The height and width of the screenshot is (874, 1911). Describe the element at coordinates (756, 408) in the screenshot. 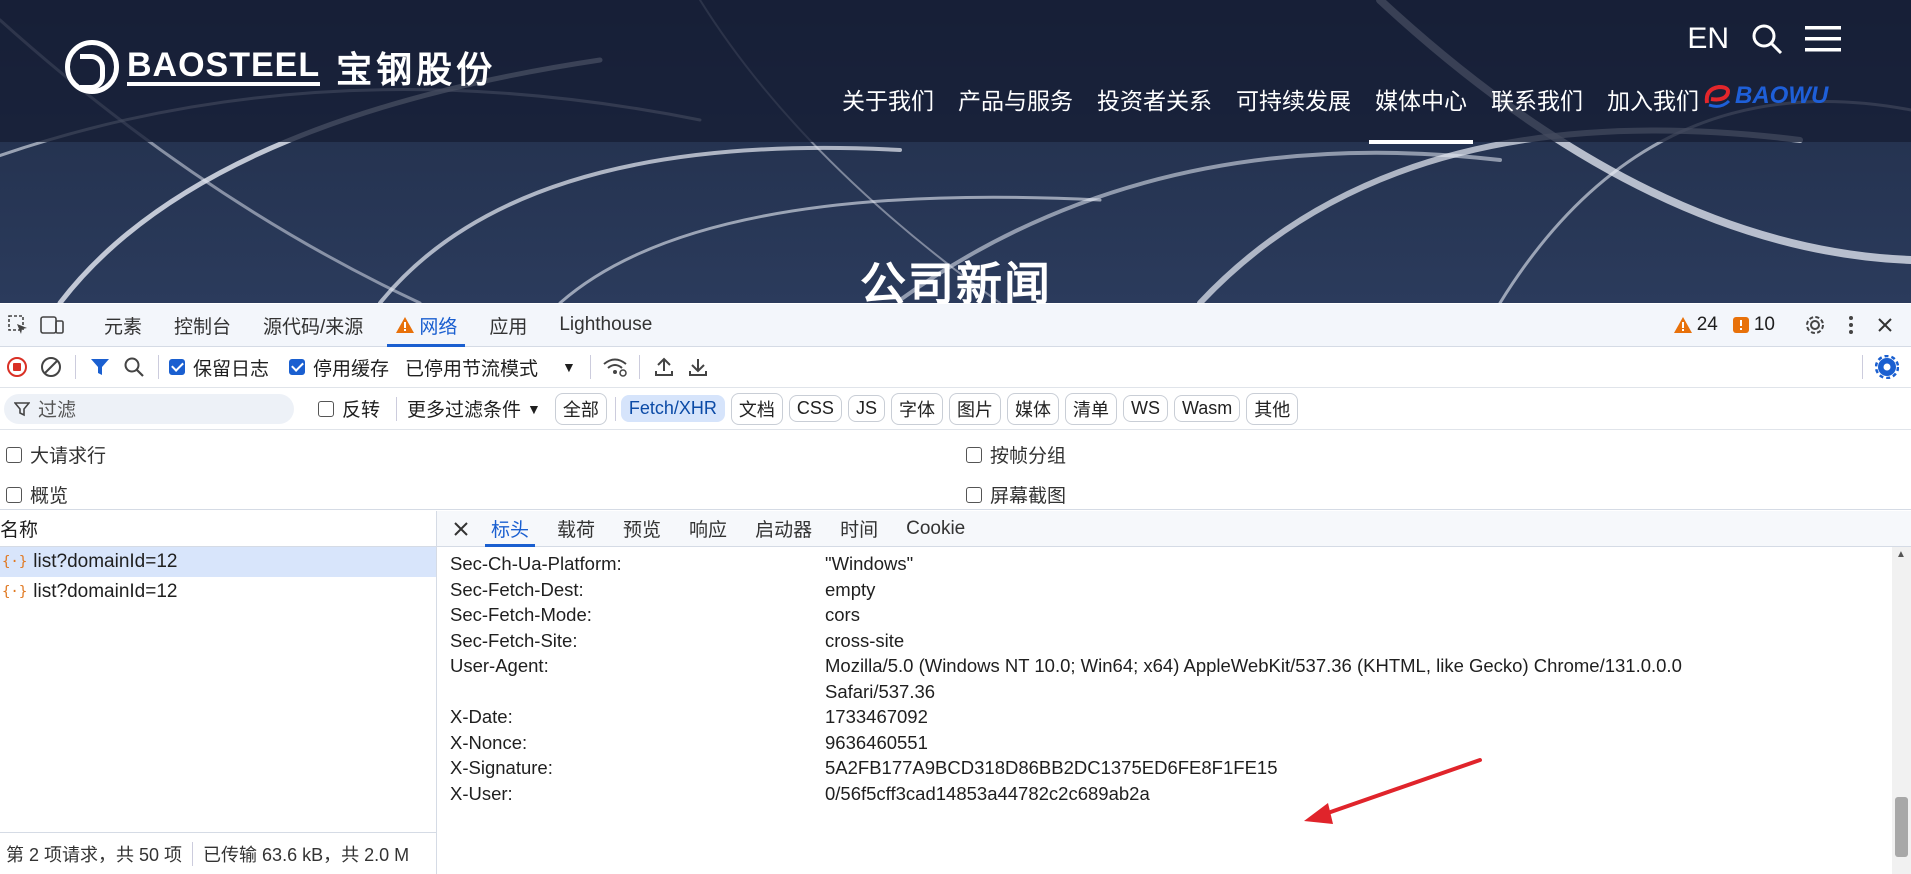

I see `filter-chip-doc: 文档` at that location.